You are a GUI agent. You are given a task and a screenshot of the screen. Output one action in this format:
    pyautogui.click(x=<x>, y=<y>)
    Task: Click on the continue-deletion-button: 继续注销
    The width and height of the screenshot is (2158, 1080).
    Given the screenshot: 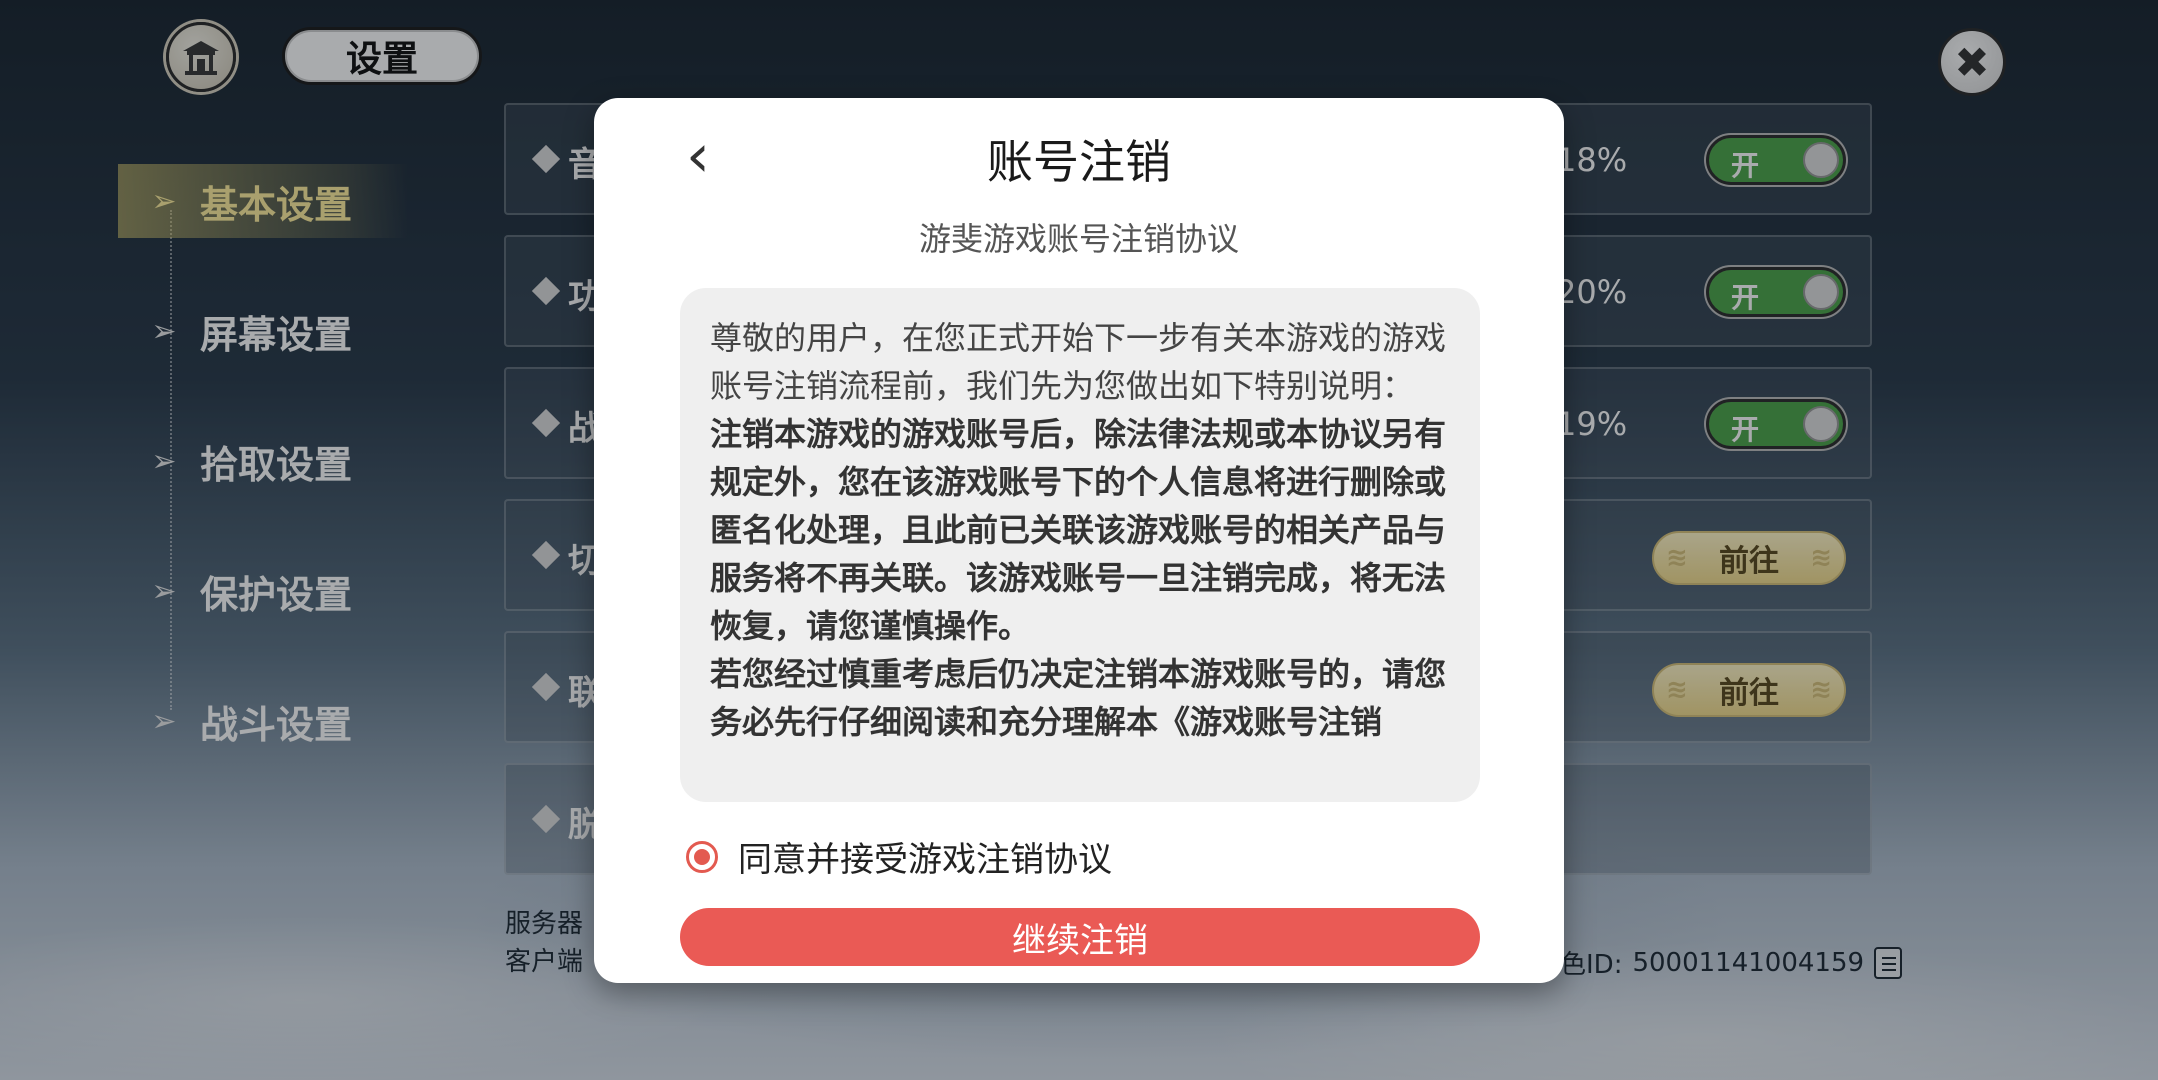 What is the action you would take?
    pyautogui.click(x=1080, y=937)
    